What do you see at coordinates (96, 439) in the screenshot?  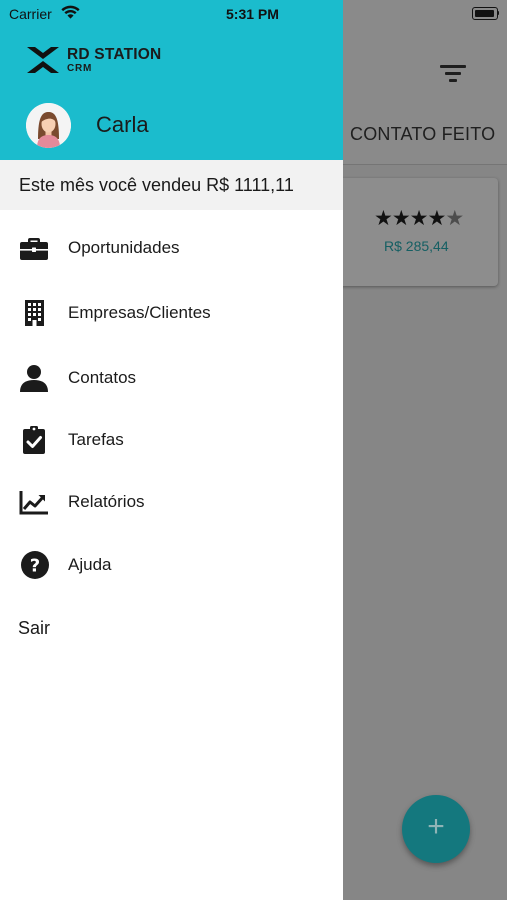 I see `menu-item-label: Tarefas` at bounding box center [96, 439].